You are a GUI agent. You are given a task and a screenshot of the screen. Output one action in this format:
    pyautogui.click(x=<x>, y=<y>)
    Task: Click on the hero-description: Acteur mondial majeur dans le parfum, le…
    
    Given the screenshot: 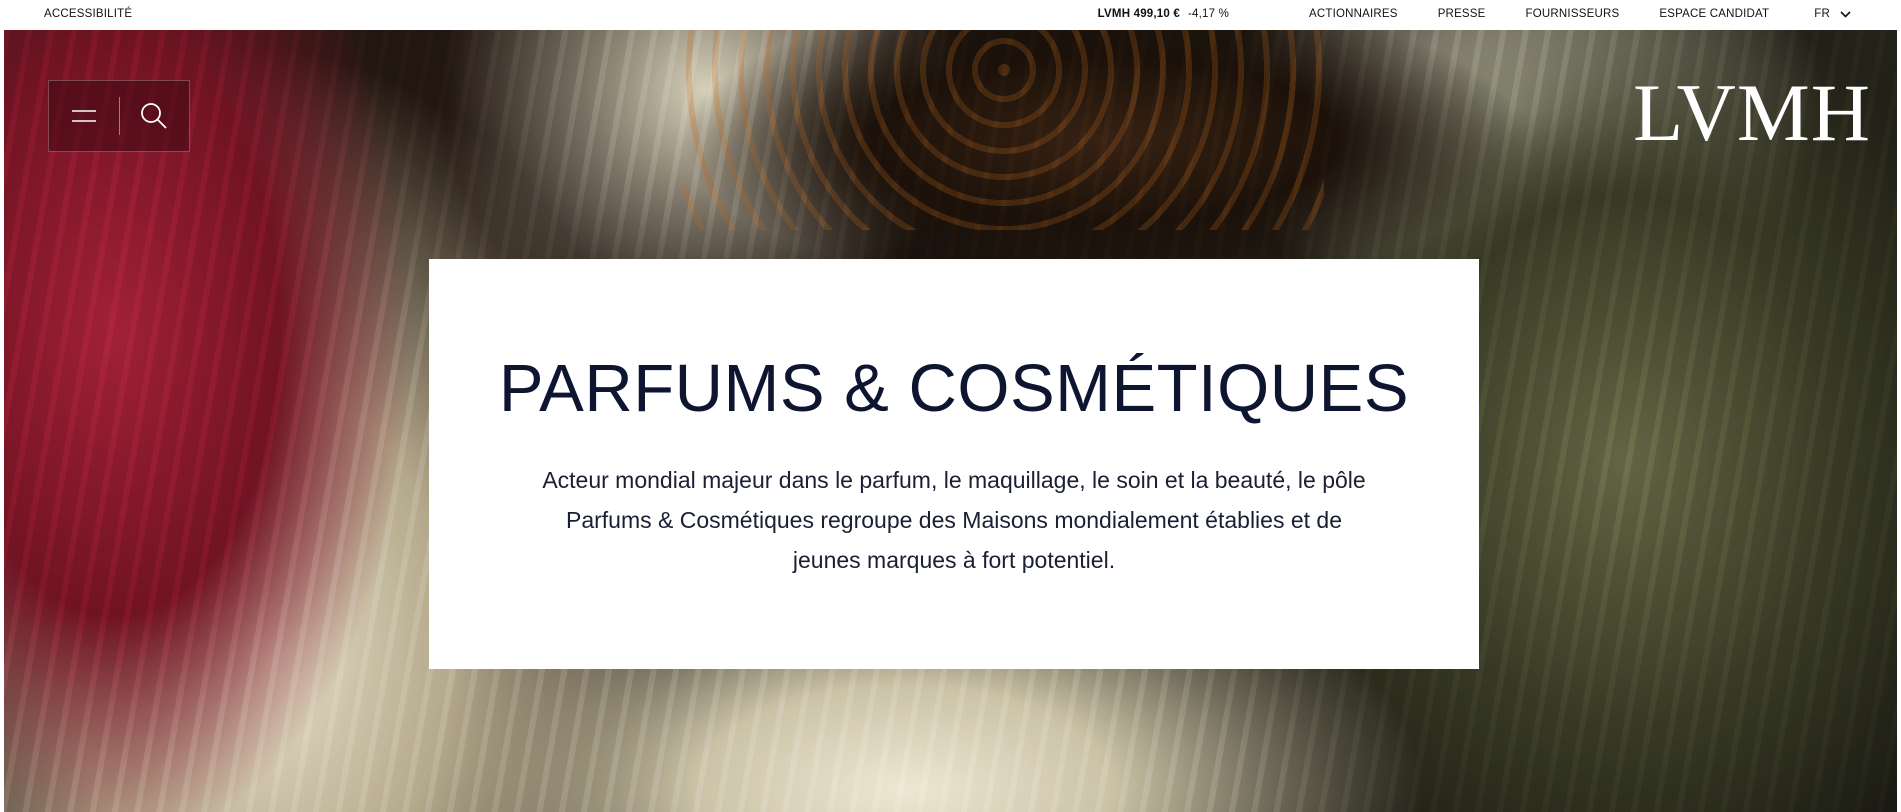 What is the action you would take?
    pyautogui.click(x=954, y=520)
    